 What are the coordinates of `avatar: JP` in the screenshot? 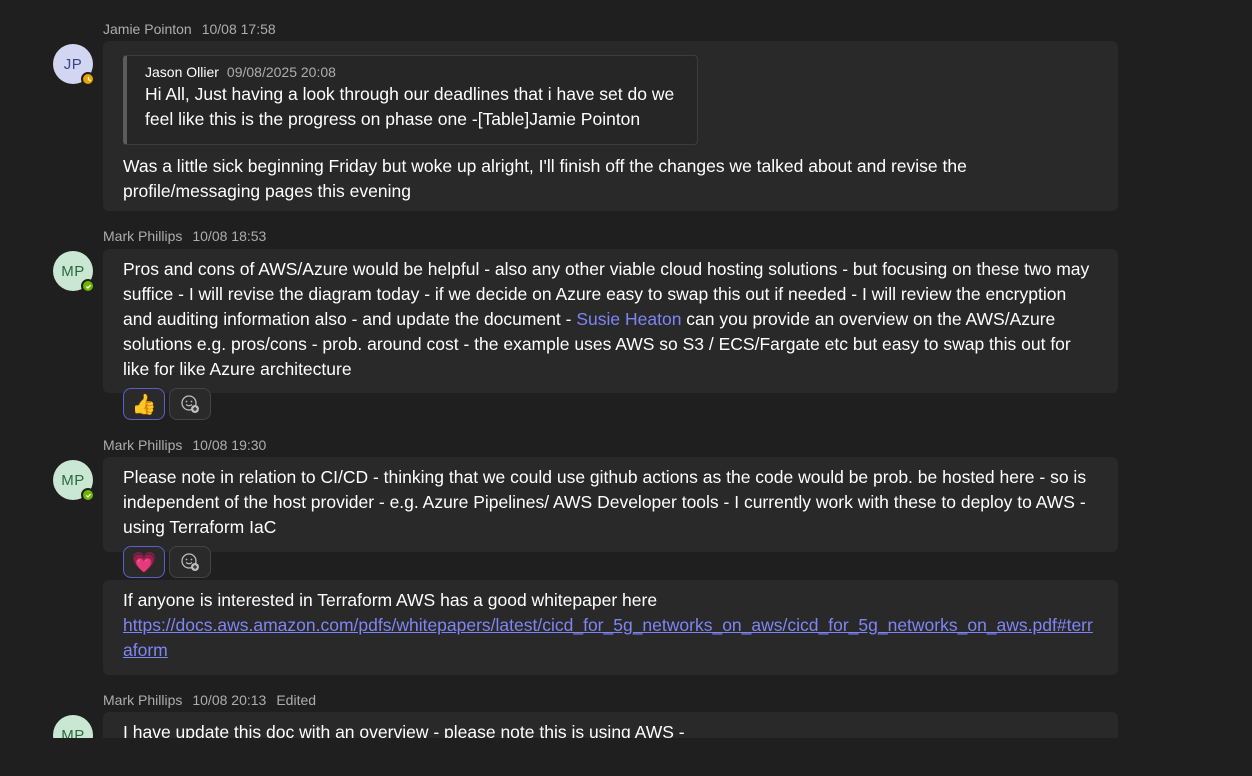 It's located at (74, 65).